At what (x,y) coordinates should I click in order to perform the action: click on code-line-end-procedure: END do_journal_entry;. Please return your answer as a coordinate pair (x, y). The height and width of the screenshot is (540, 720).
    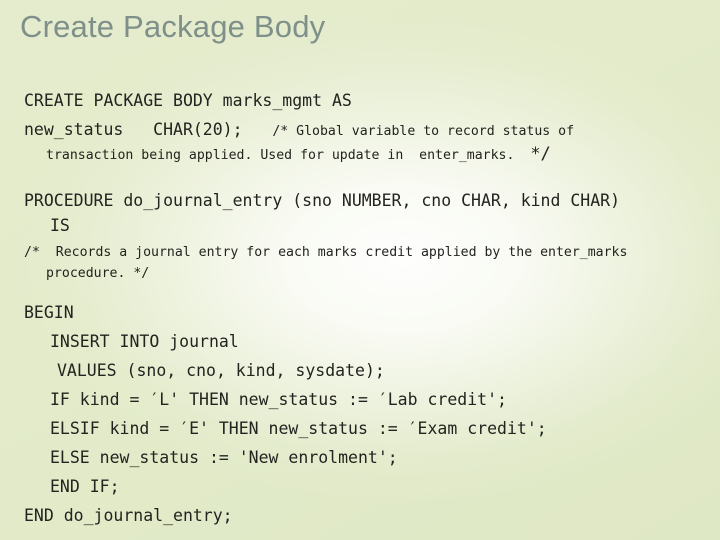
    Looking at the image, I should click on (128, 515).